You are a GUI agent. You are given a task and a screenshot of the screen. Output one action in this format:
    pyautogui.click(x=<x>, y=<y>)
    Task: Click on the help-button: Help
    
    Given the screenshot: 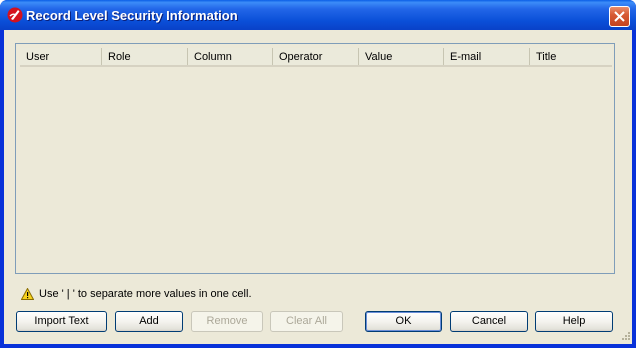 What is the action you would take?
    pyautogui.click(x=574, y=321)
    